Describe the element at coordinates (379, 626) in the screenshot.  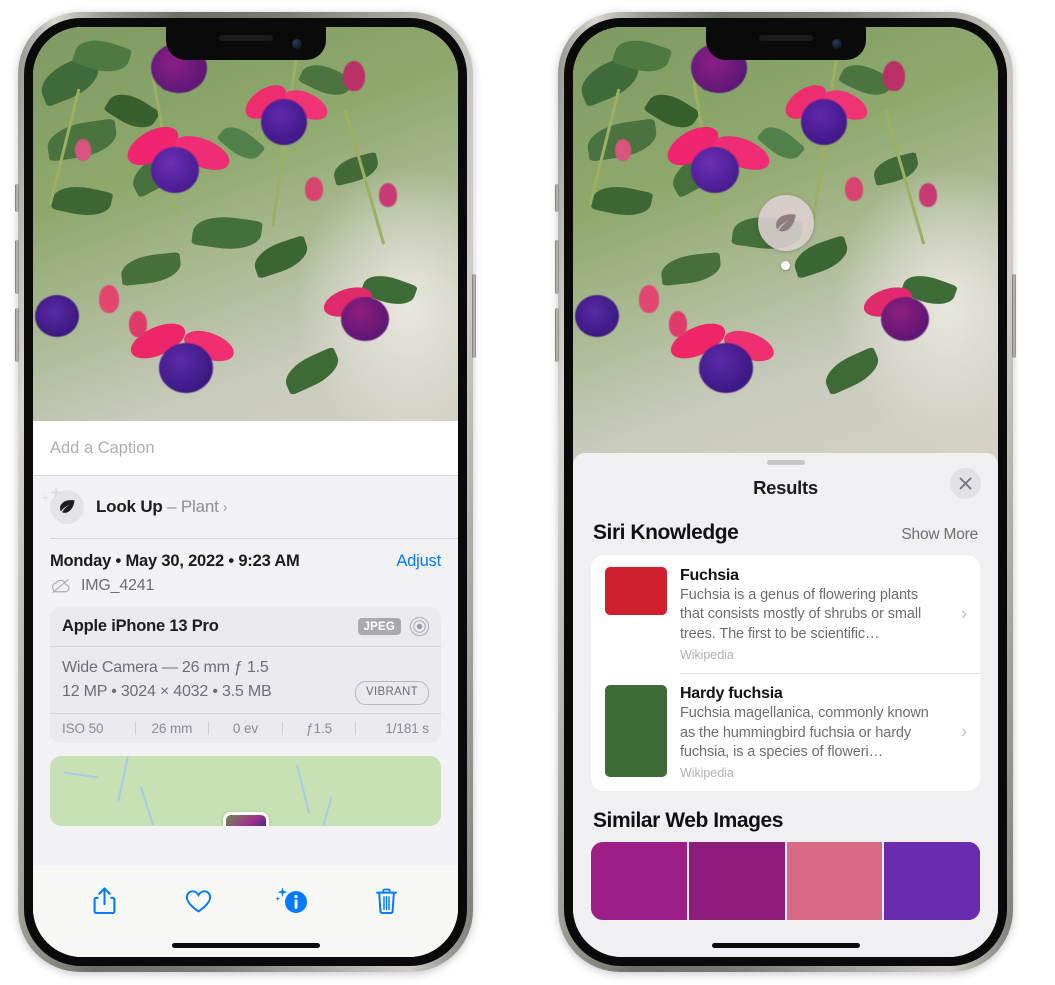
I see `format-badge: JPEG` at that location.